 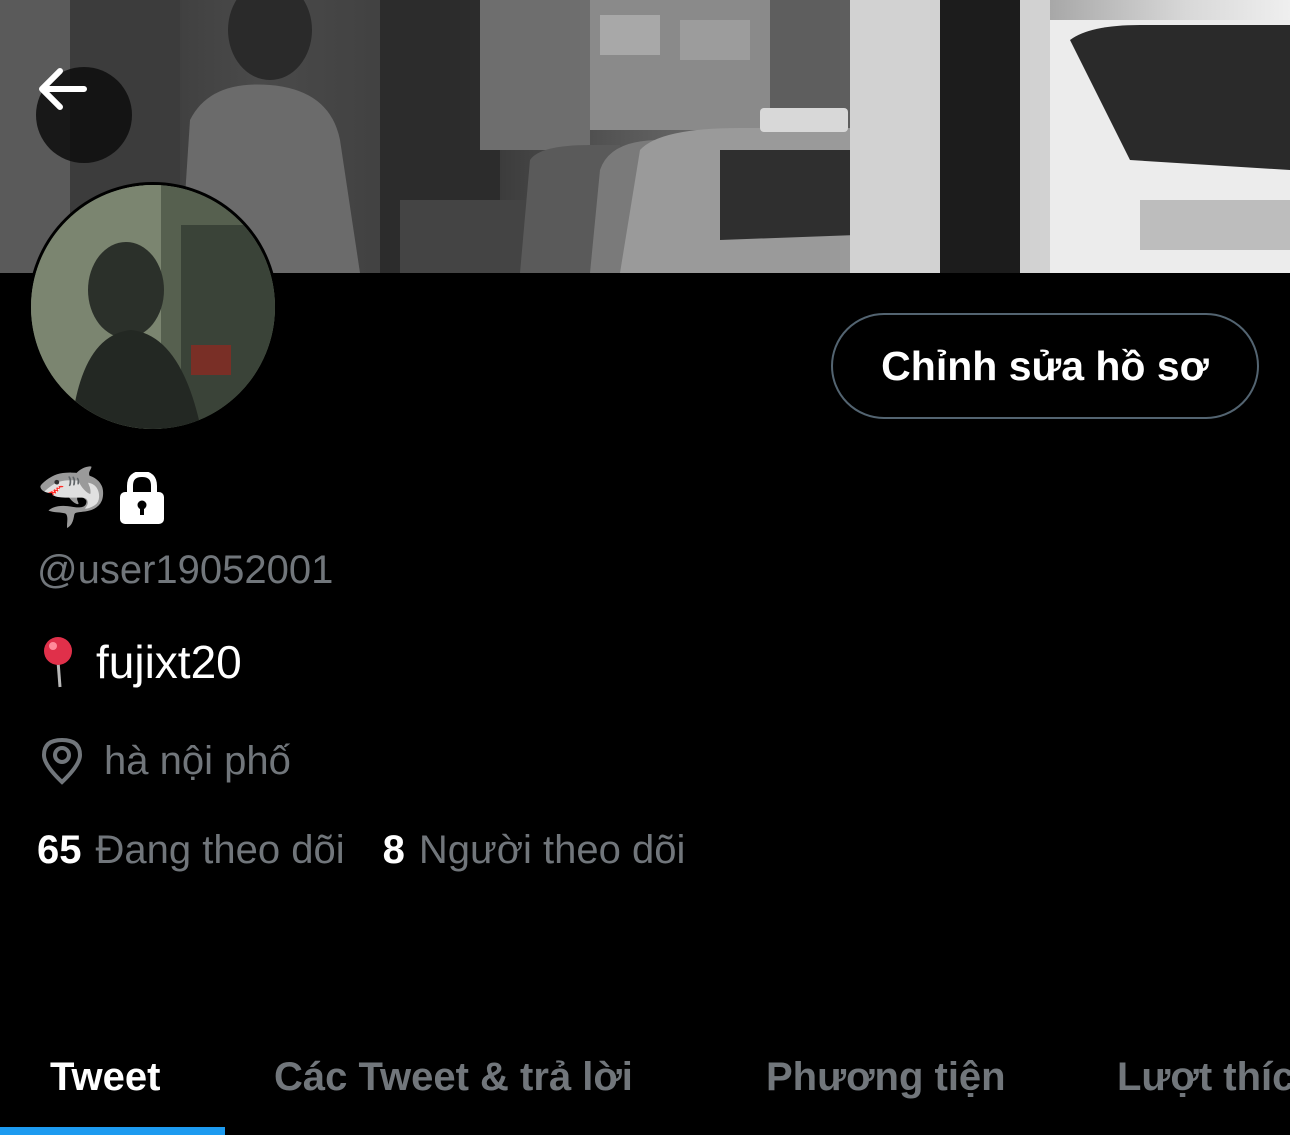 I want to click on followers-link: 8 Người theo dõi, so click(x=534, y=850).